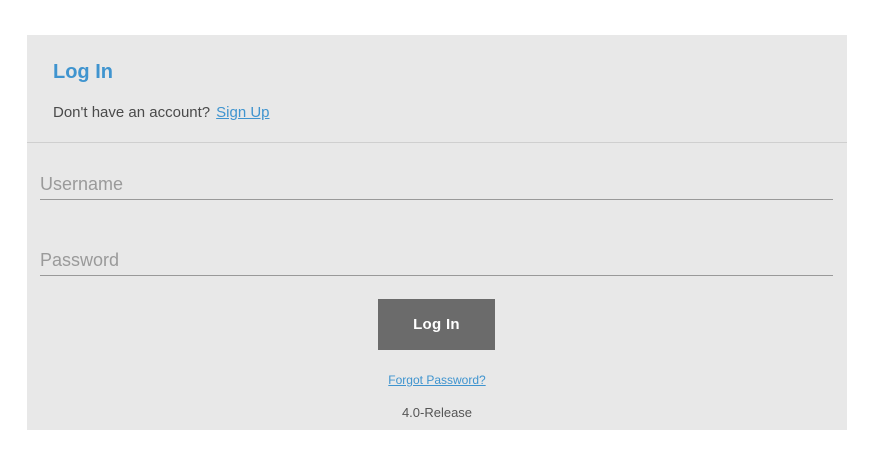  What do you see at coordinates (437, 412) in the screenshot?
I see `version-label: 4.0-Release` at bounding box center [437, 412].